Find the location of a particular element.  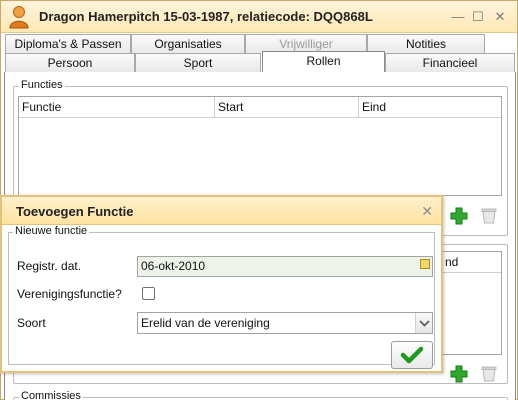

soort-label: Soort is located at coordinates (31, 323).